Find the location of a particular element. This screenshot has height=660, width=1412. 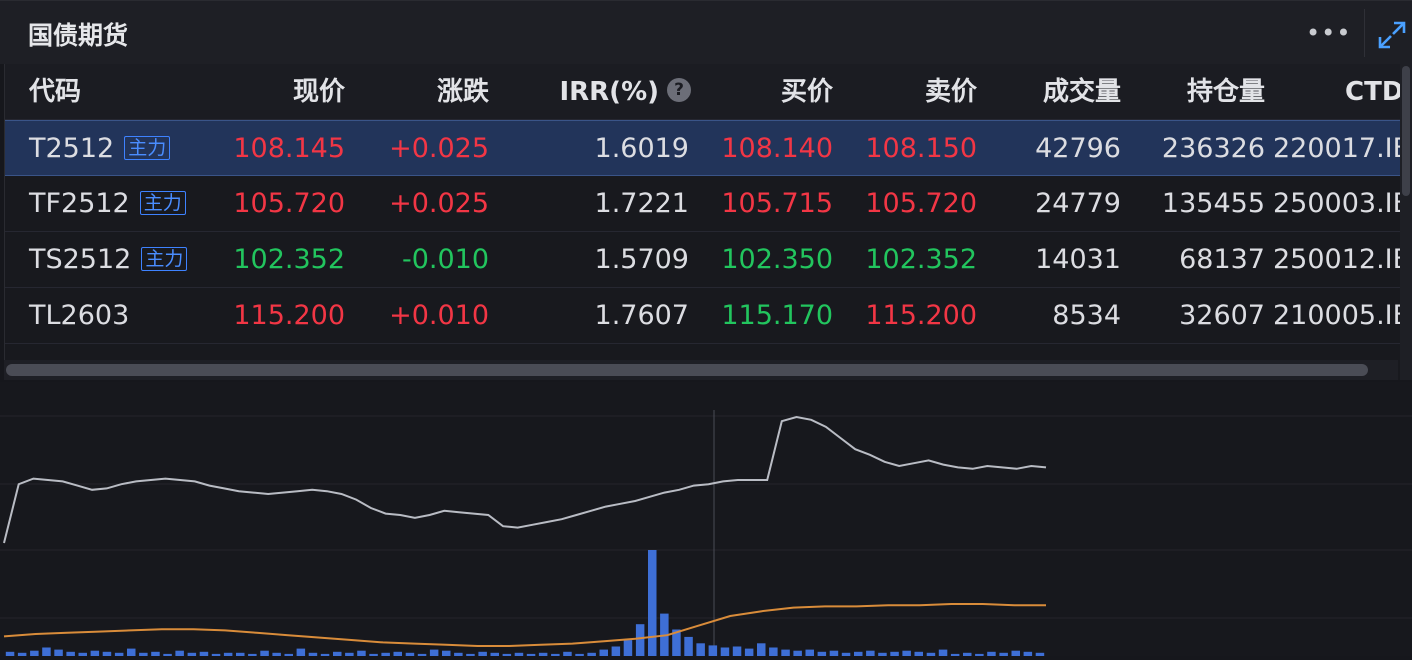

irr-cell: 1.7221 is located at coordinates (641, 203).